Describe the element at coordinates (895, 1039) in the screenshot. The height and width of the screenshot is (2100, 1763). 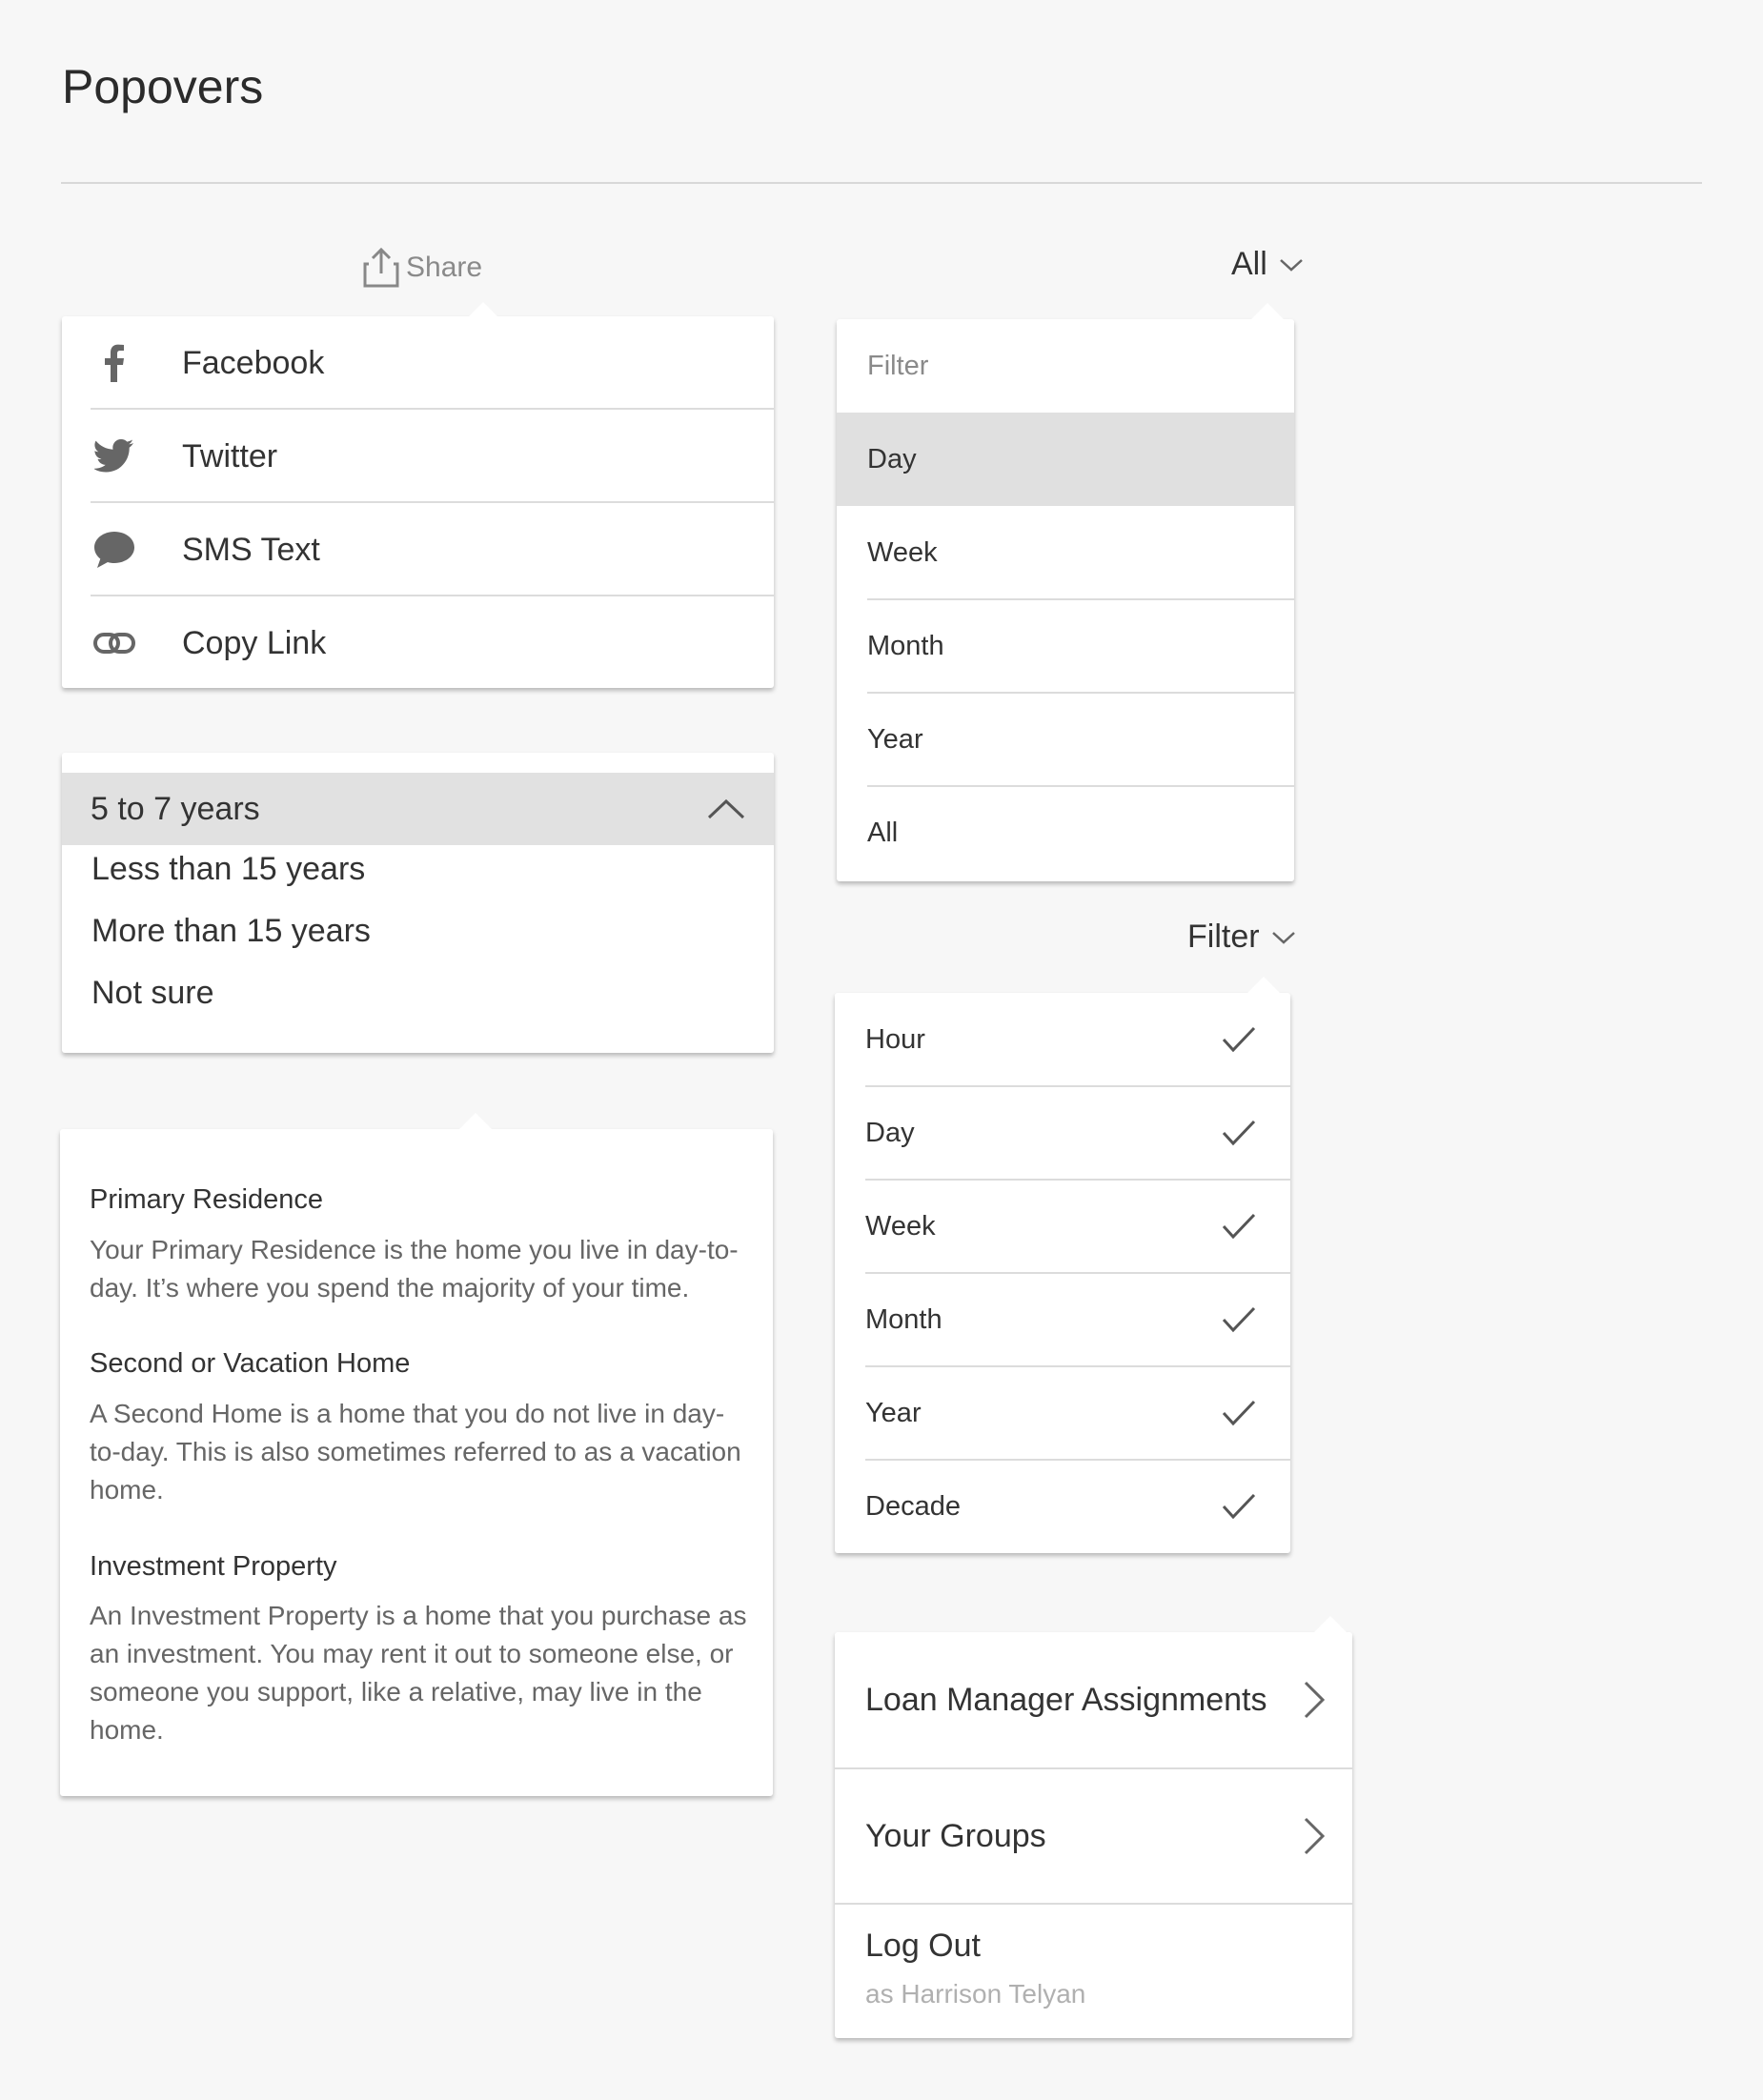
I see `option-label: Hour` at that location.